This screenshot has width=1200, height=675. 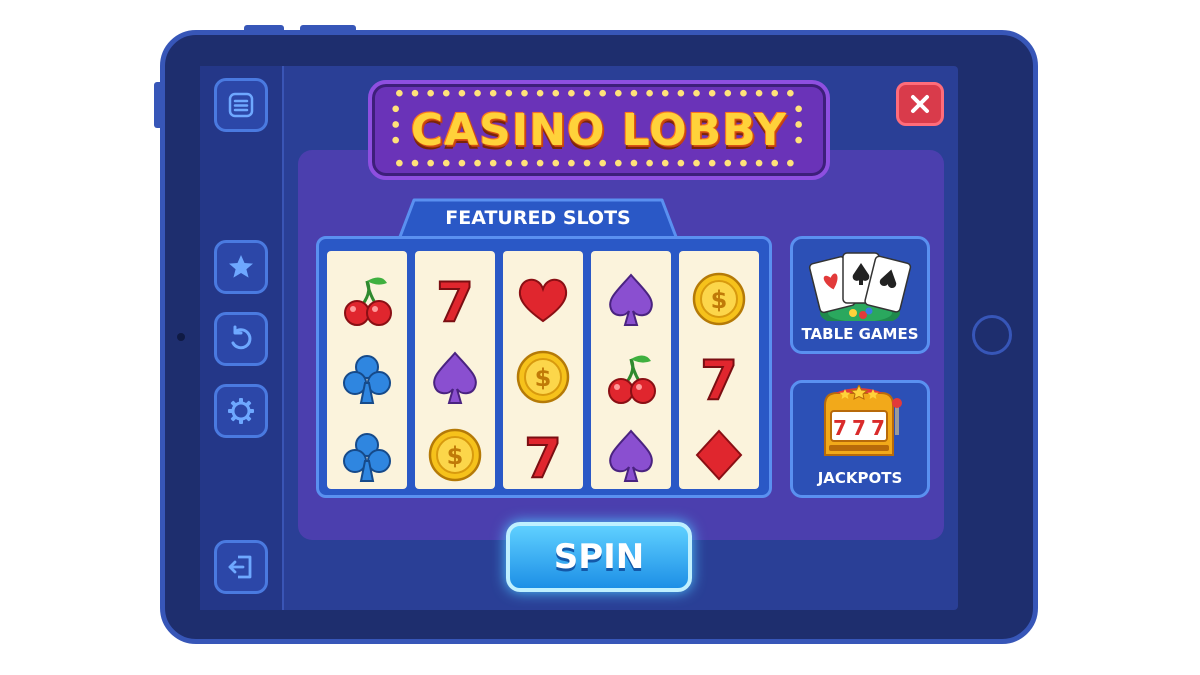 What do you see at coordinates (719, 455) in the screenshot?
I see `diamond-icon` at bounding box center [719, 455].